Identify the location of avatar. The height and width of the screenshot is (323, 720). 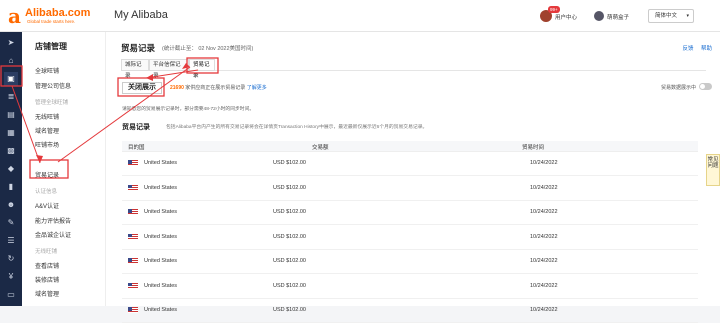
(599, 16).